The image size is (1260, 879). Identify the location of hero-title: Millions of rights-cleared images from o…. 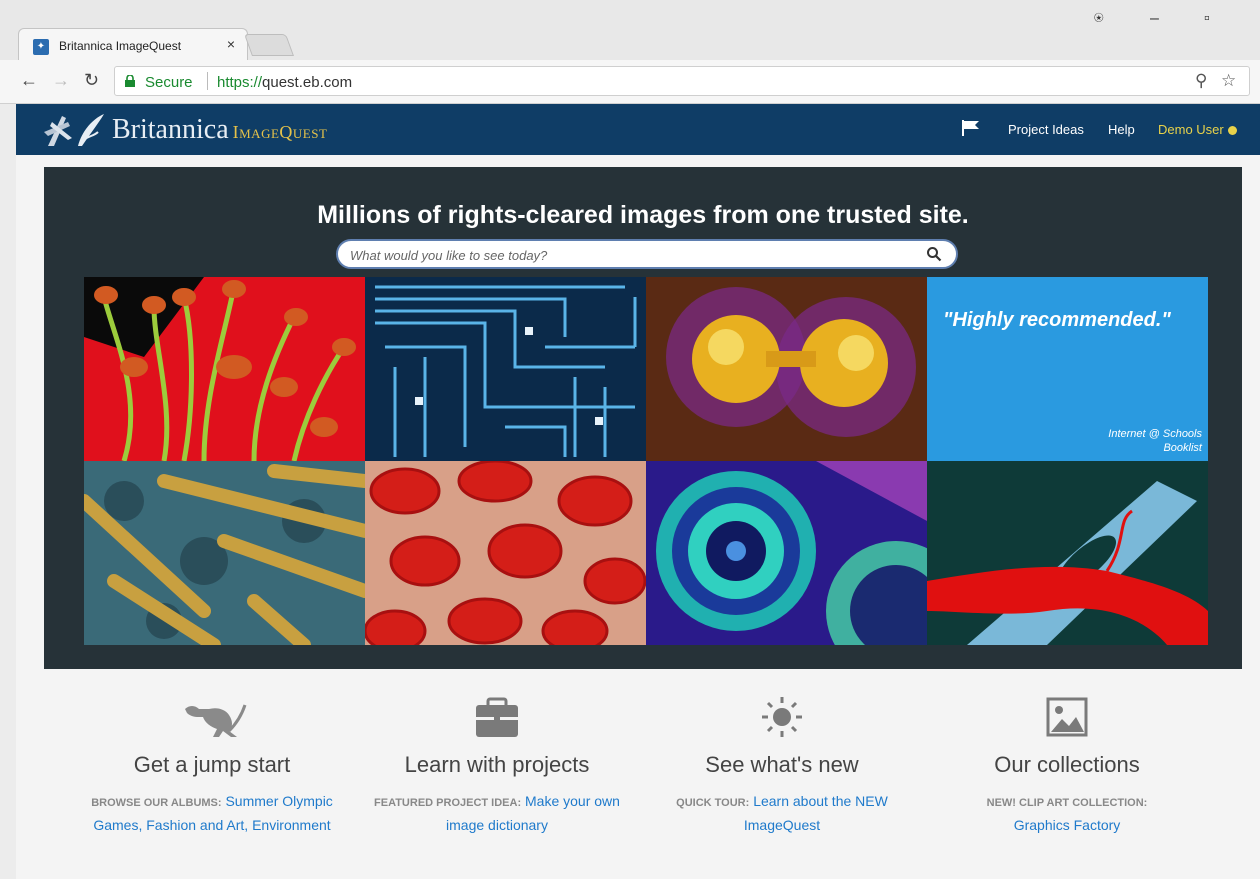
(643, 215).